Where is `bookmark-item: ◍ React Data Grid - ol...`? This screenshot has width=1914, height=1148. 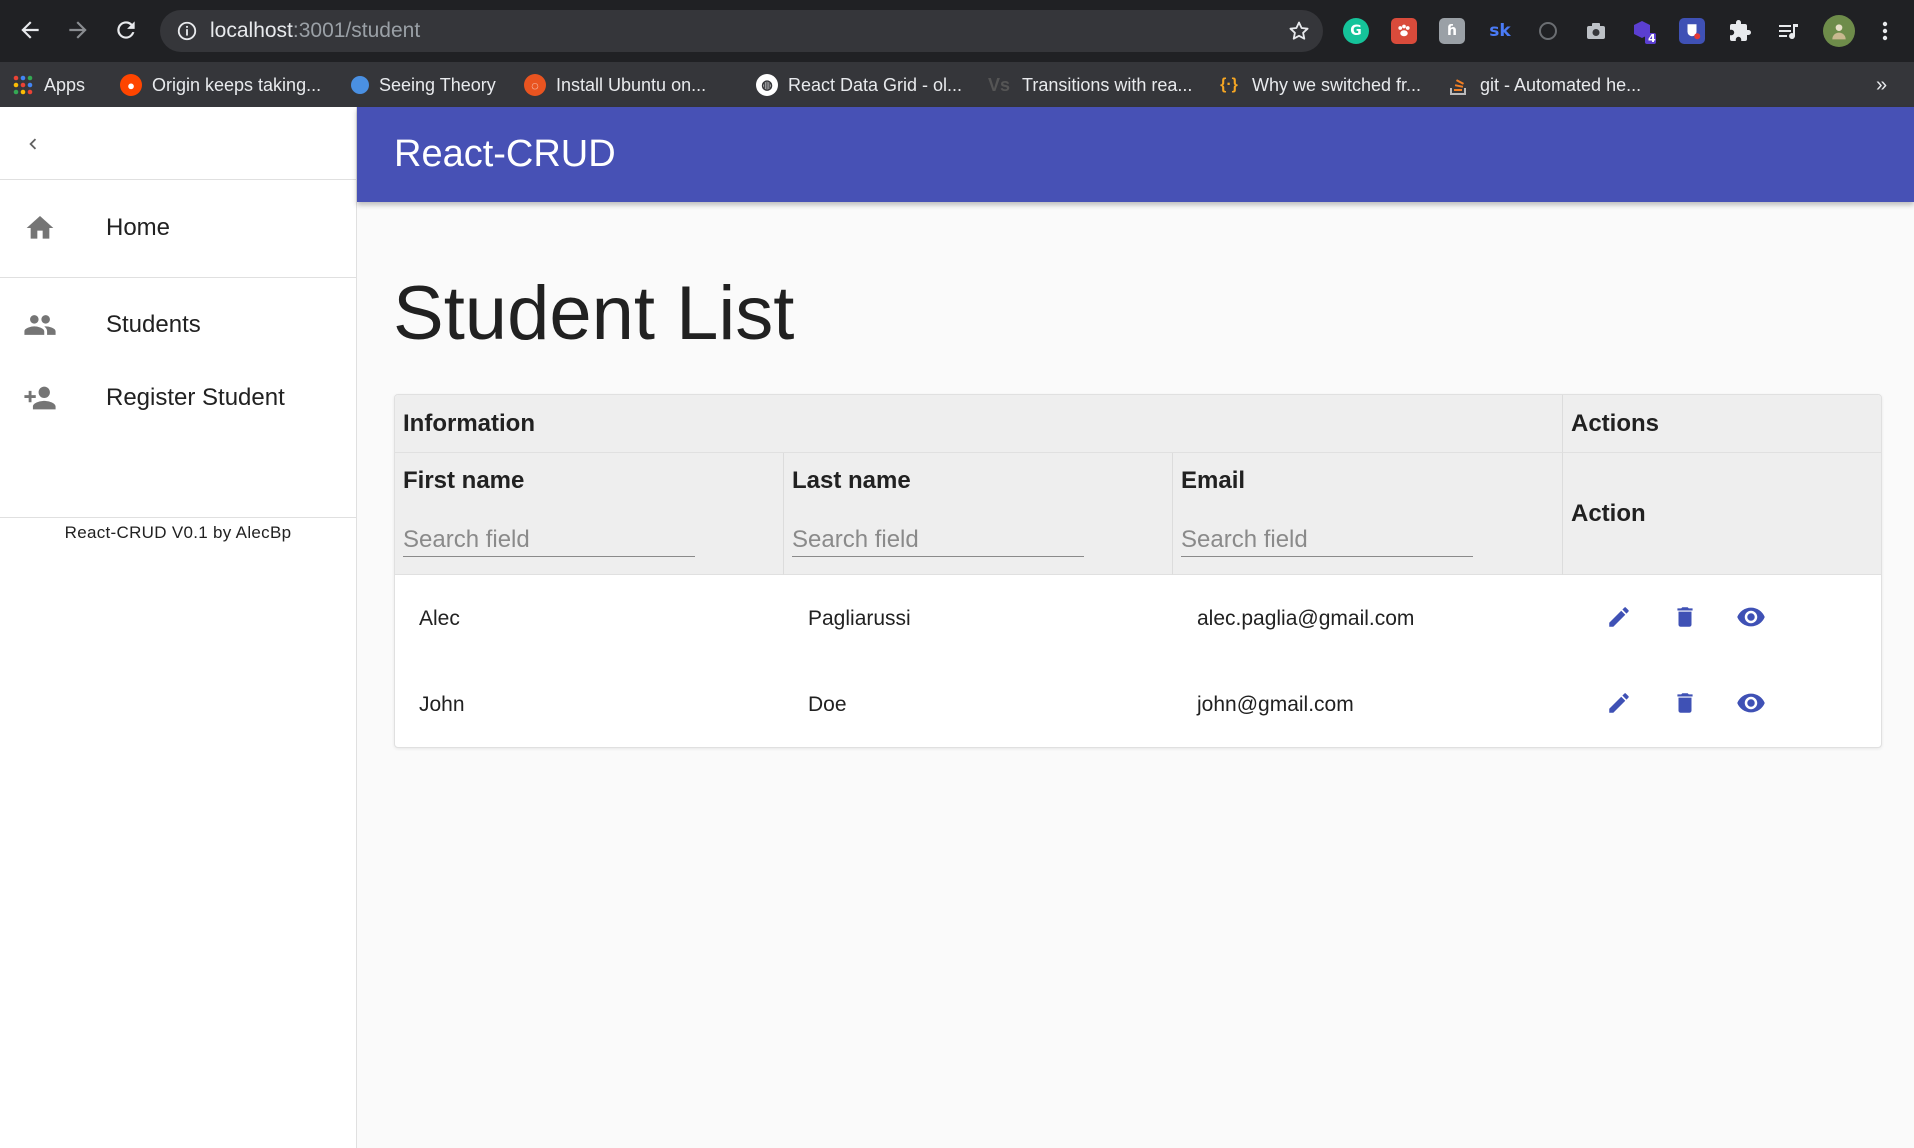 bookmark-item: ◍ React Data Grid - ol... is located at coordinates (859, 85).